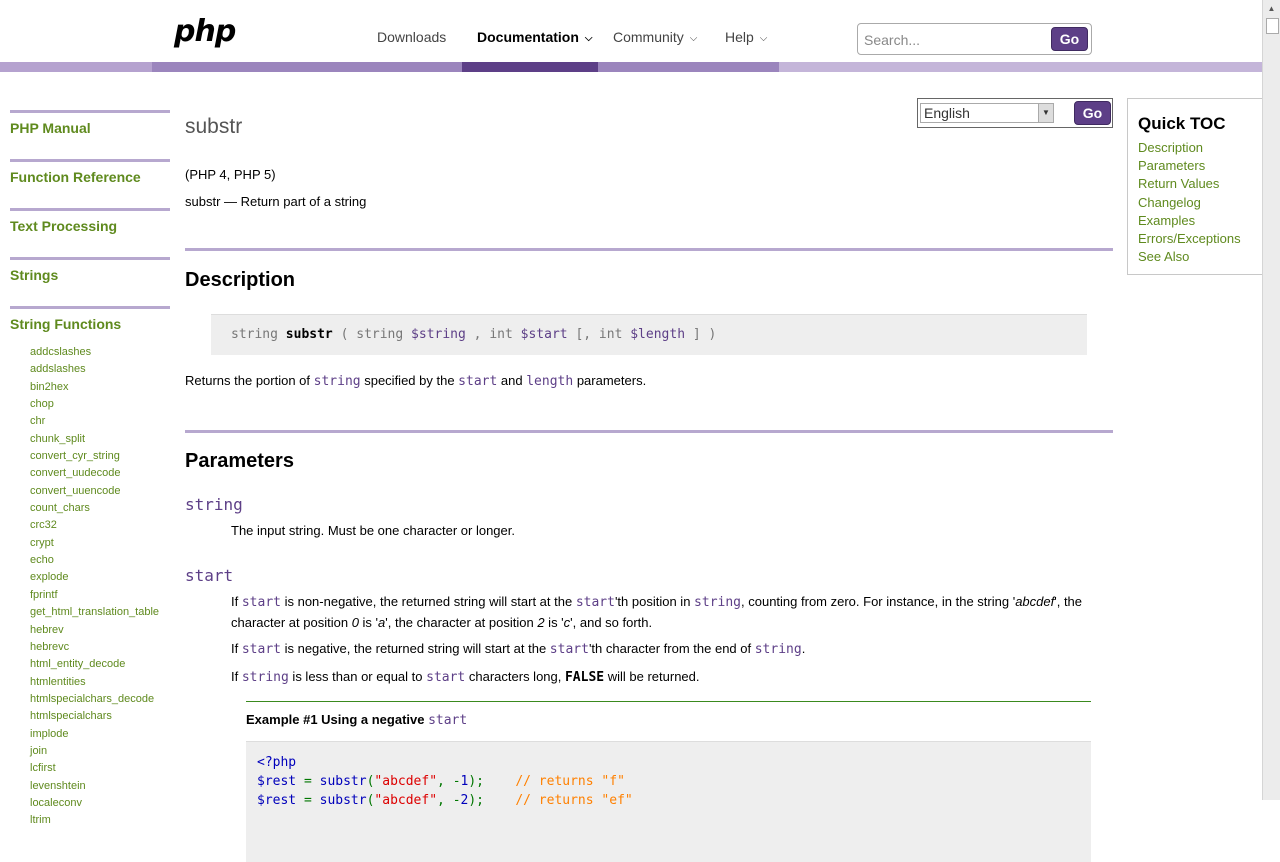  Describe the element at coordinates (100, 664) in the screenshot. I see `sidebar-function-link: html_entity_decode` at that location.